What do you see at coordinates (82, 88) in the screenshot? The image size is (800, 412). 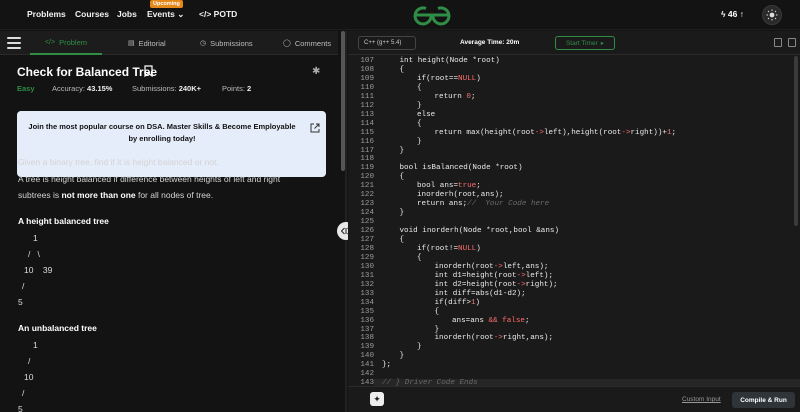 I see `accuracy-stat: Accuracy: 43.15%` at bounding box center [82, 88].